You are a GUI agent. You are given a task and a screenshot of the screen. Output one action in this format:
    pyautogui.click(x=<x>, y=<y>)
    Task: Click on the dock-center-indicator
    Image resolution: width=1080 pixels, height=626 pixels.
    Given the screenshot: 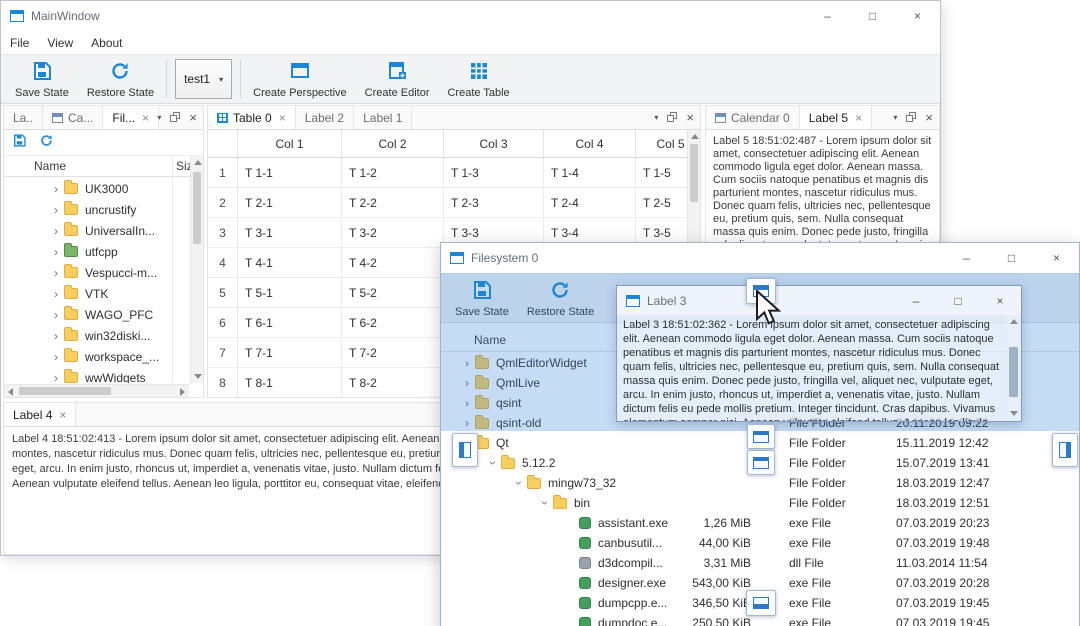 What is the action you would take?
    pyautogui.click(x=761, y=462)
    